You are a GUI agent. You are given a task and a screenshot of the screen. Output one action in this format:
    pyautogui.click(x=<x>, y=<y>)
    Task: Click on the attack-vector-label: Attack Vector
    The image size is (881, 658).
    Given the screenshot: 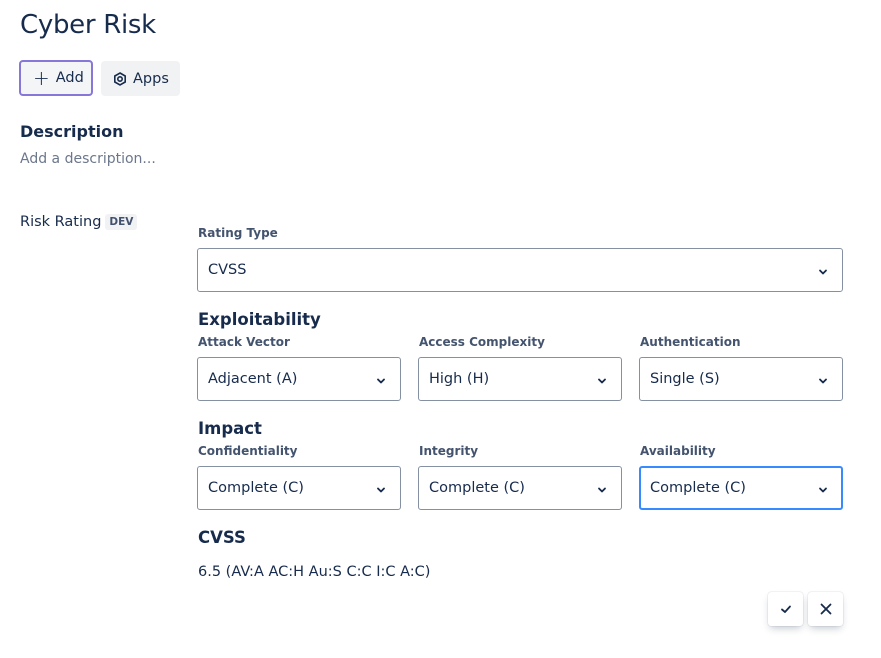 What is the action you would take?
    pyautogui.click(x=244, y=342)
    